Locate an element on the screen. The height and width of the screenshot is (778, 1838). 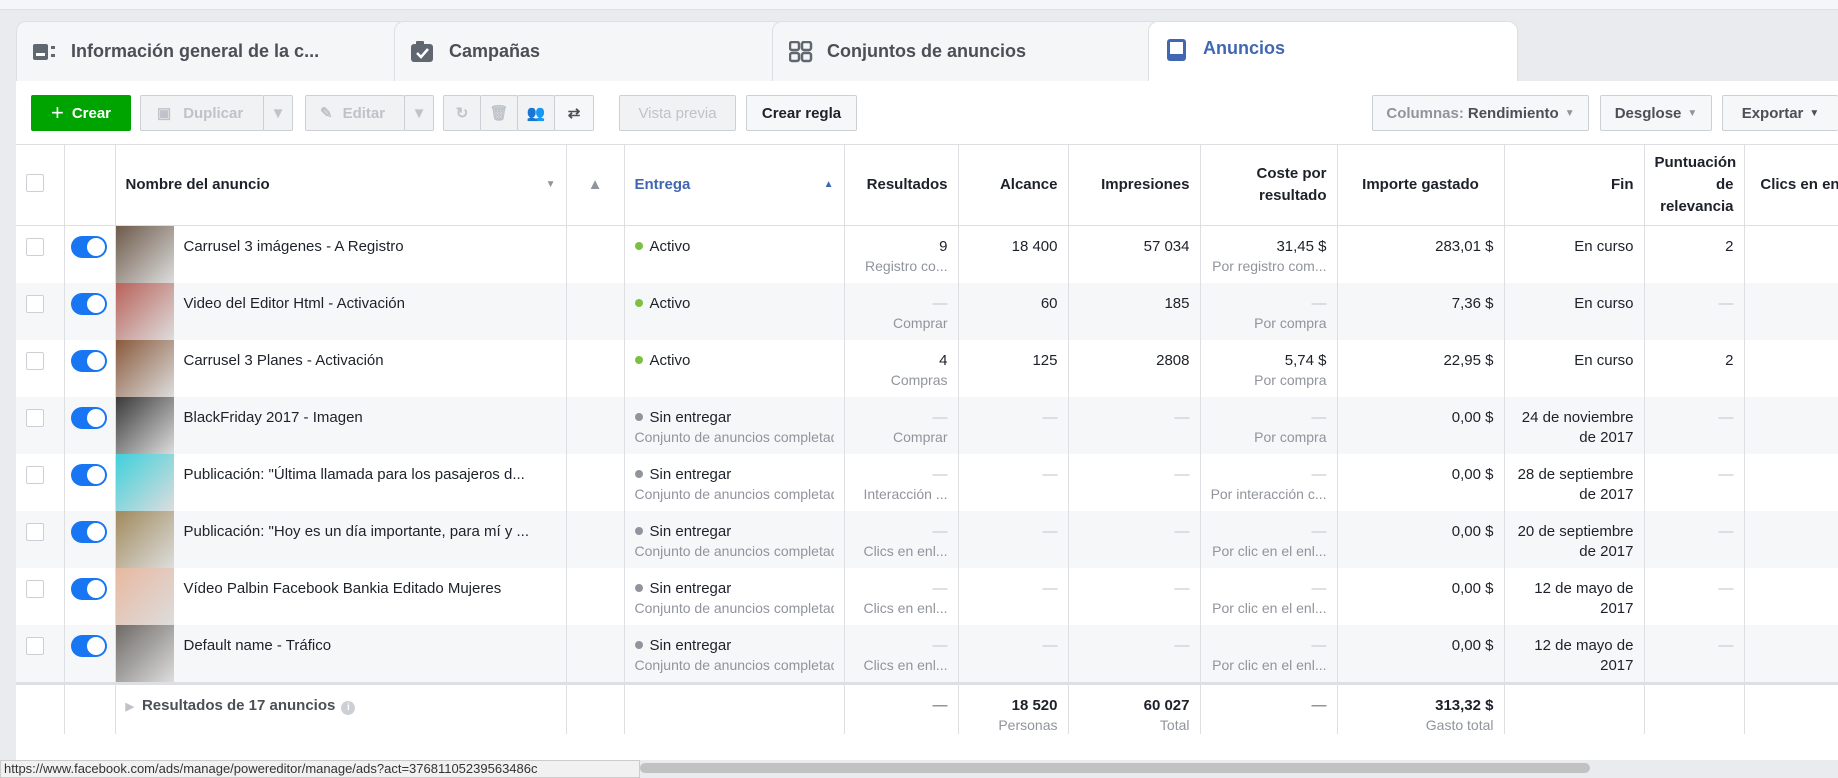
end-cell: 20 de septiembre de 2017 is located at coordinates (1574, 539).